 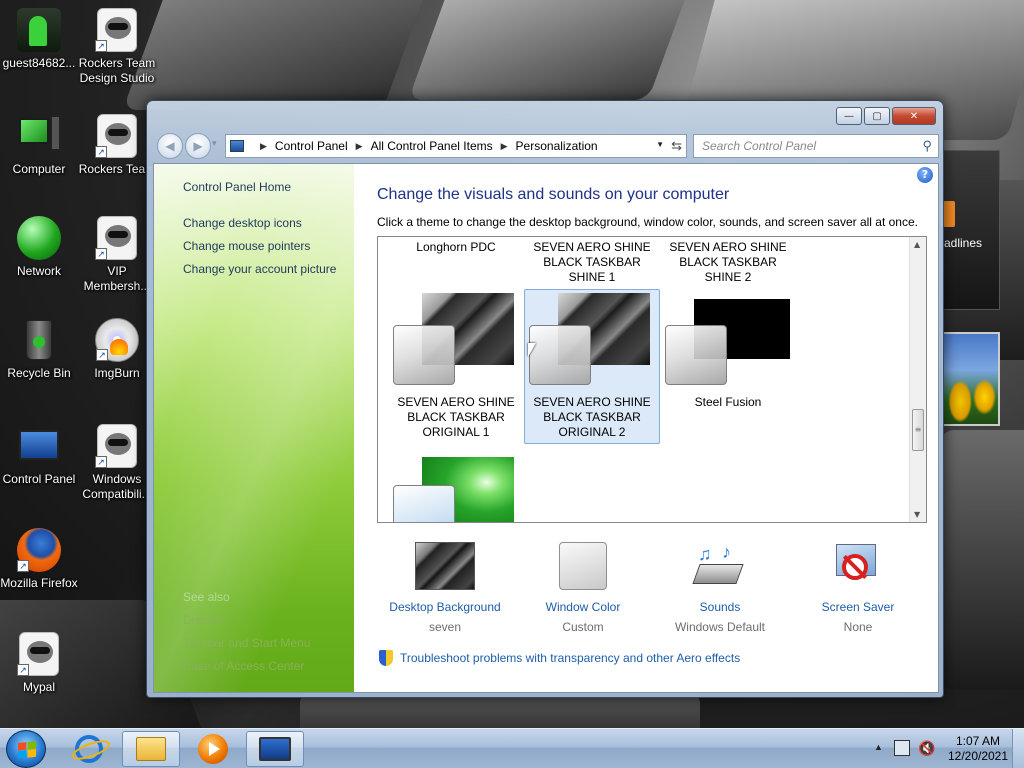 I want to click on recent-pages-dropdown: ▾, so click(x=214, y=144).